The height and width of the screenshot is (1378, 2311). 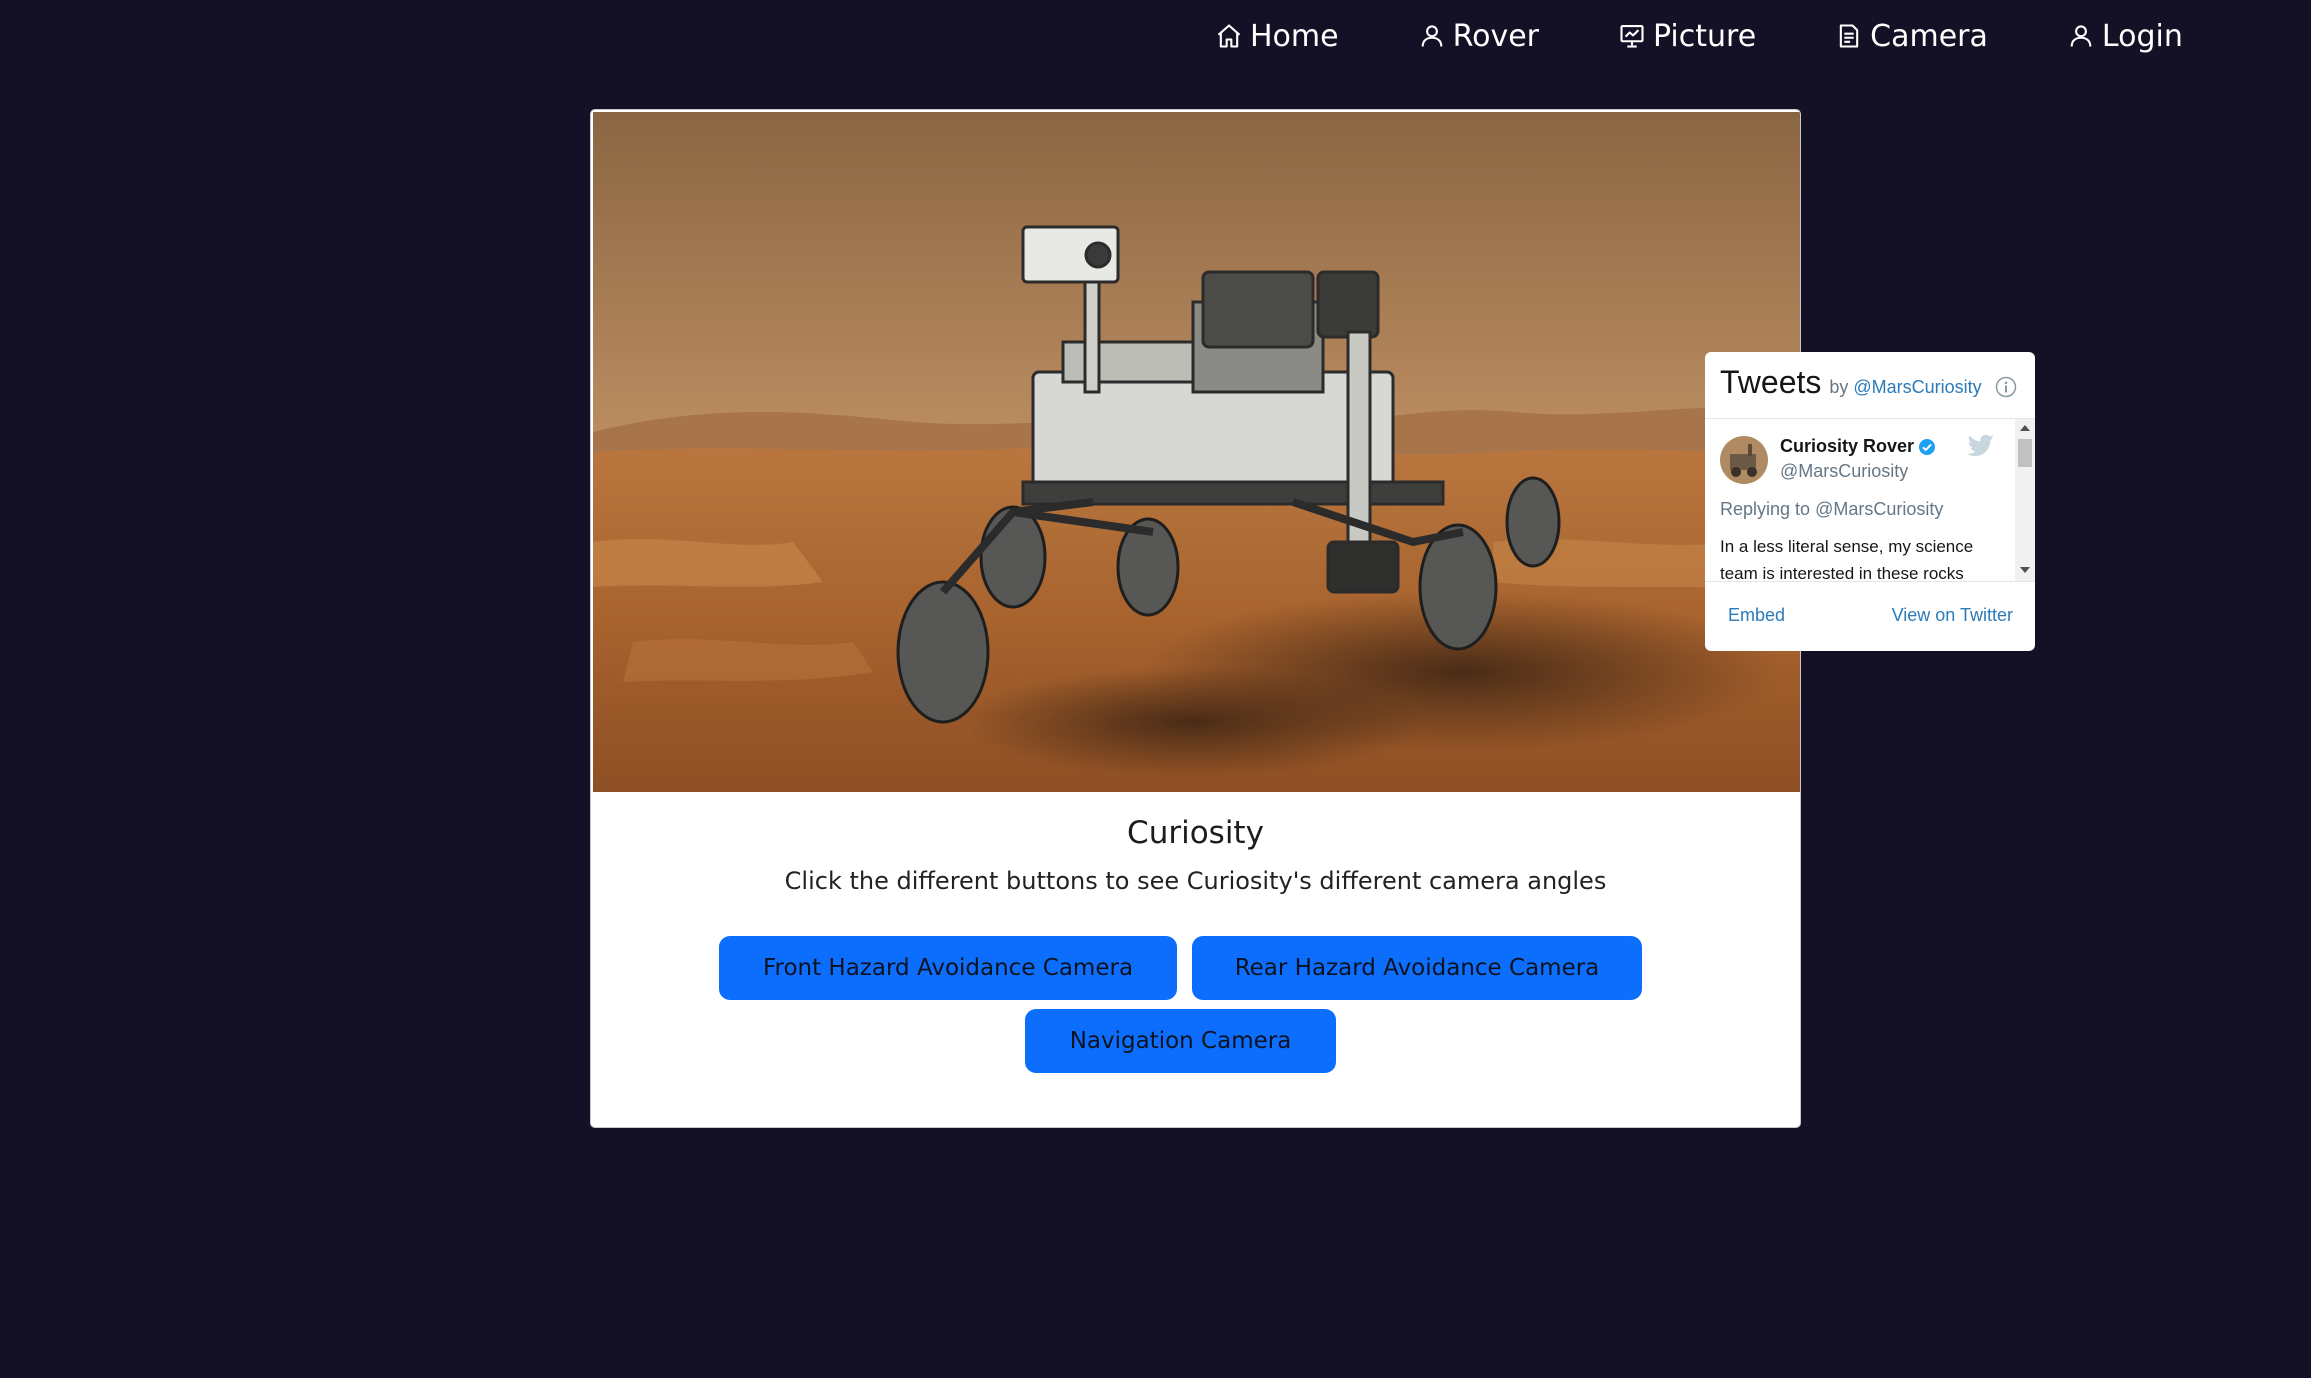 What do you see at coordinates (1756, 615) in the screenshot?
I see `embed-link: Embed` at bounding box center [1756, 615].